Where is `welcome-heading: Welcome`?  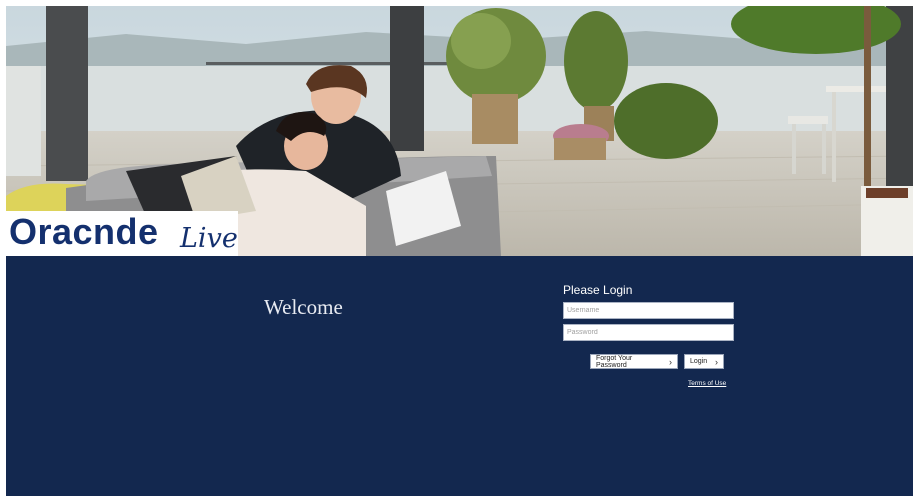
welcome-heading: Welcome is located at coordinates (303, 307).